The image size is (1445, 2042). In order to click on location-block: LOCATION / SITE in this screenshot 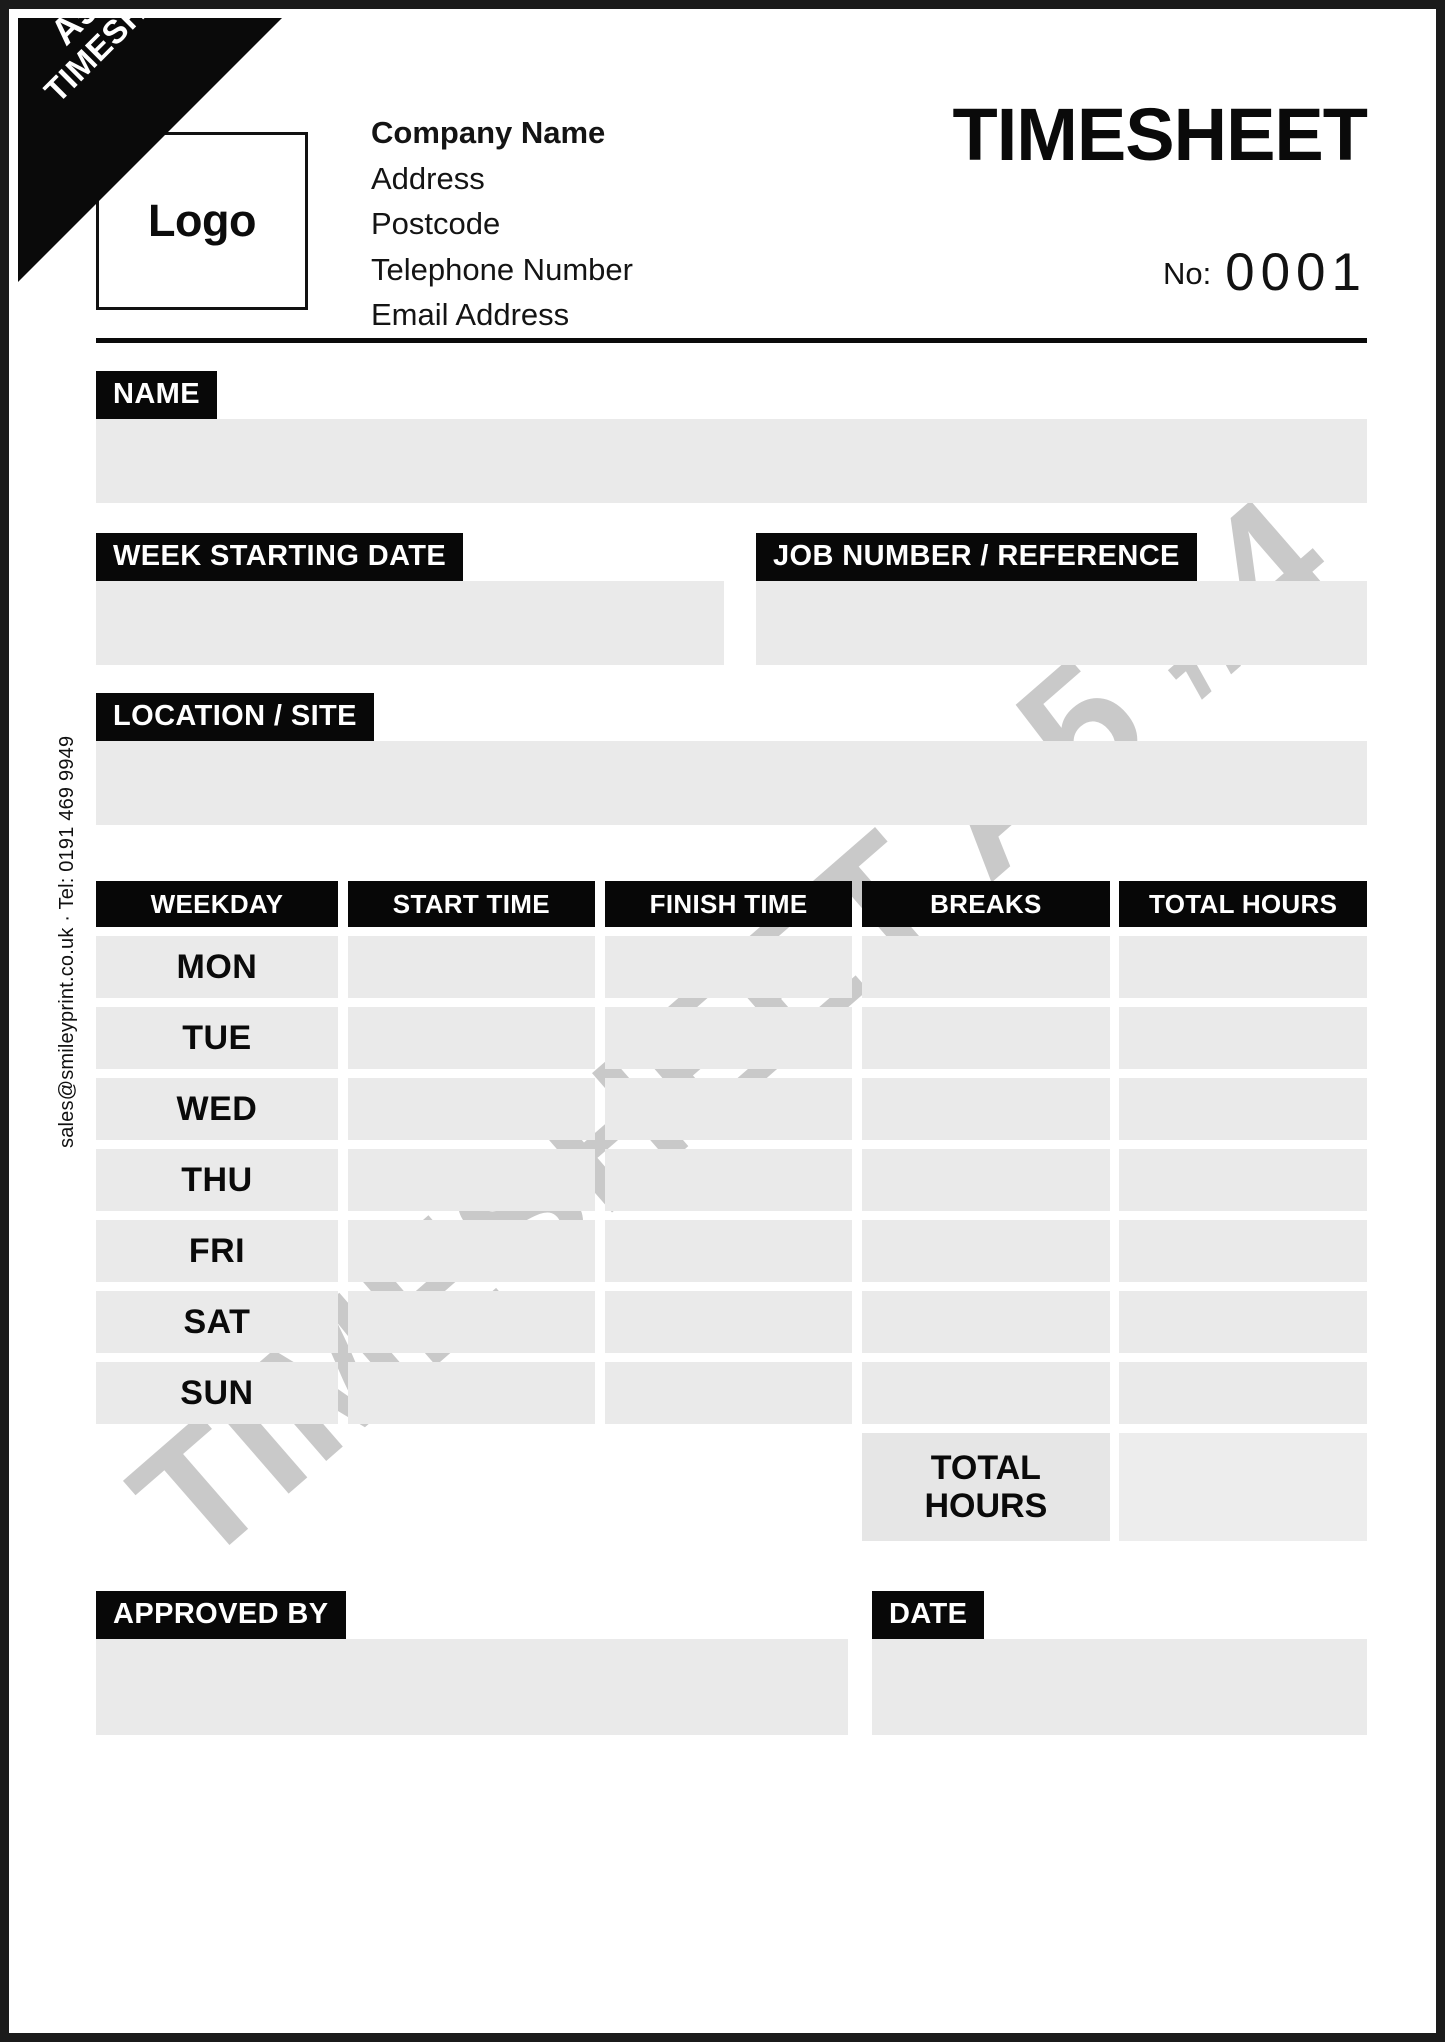, I will do `click(731, 759)`.